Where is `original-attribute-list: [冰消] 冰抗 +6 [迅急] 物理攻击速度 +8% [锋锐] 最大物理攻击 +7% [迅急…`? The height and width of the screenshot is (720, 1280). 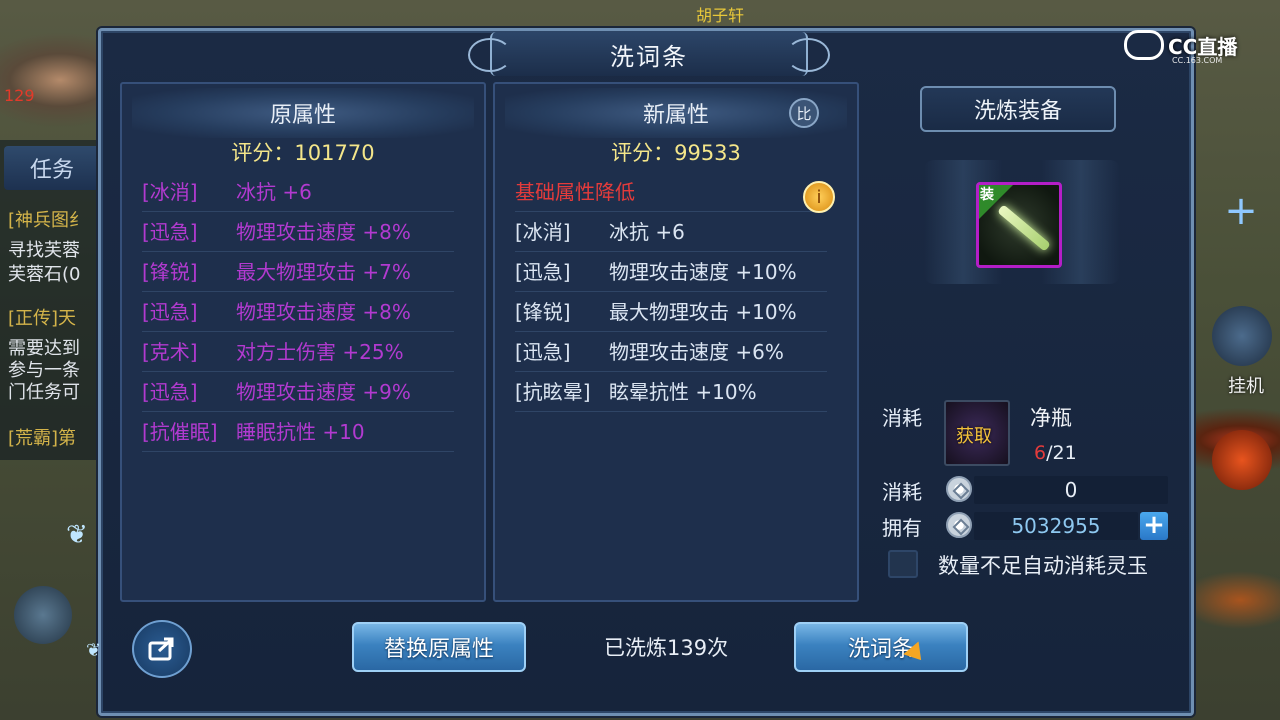 original-attribute-list: [冰消] 冰抗 +6 [迅急] 物理攻击速度 +8% [锋锐] 最大物理攻击 +7% [迅急… is located at coordinates (303, 312).